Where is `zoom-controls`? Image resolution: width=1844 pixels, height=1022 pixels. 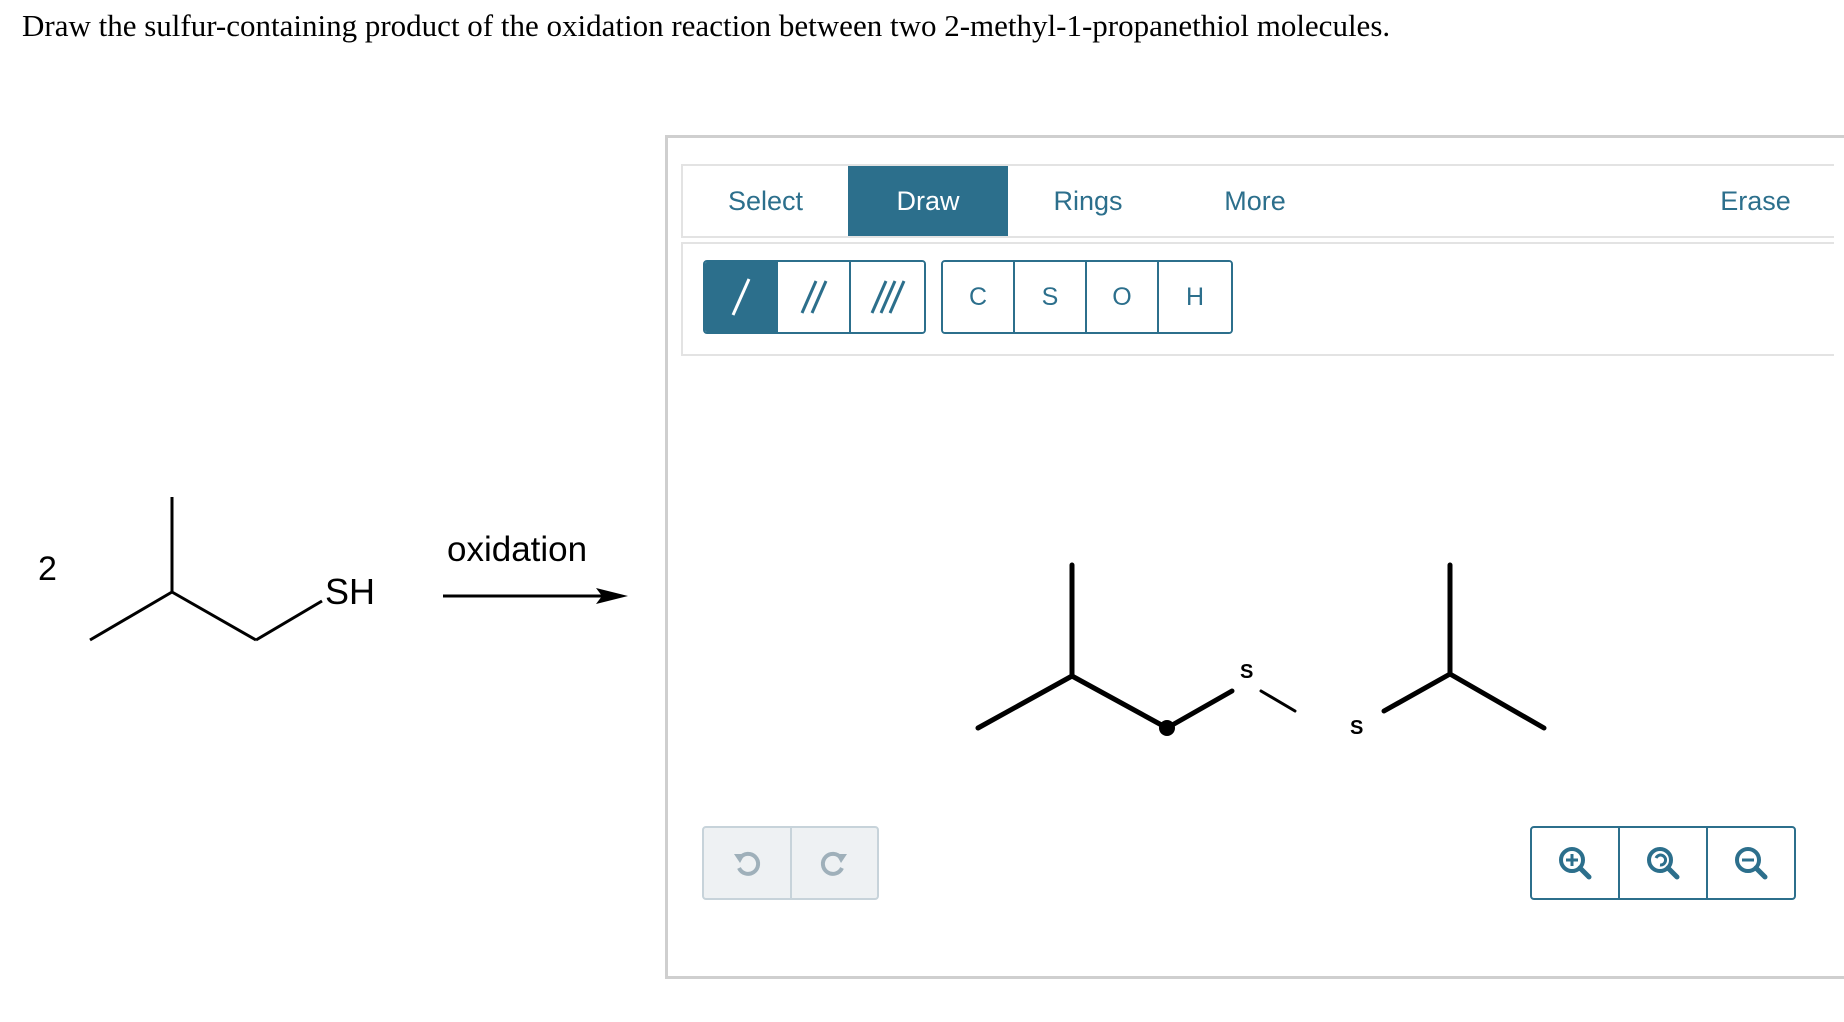 zoom-controls is located at coordinates (1663, 863).